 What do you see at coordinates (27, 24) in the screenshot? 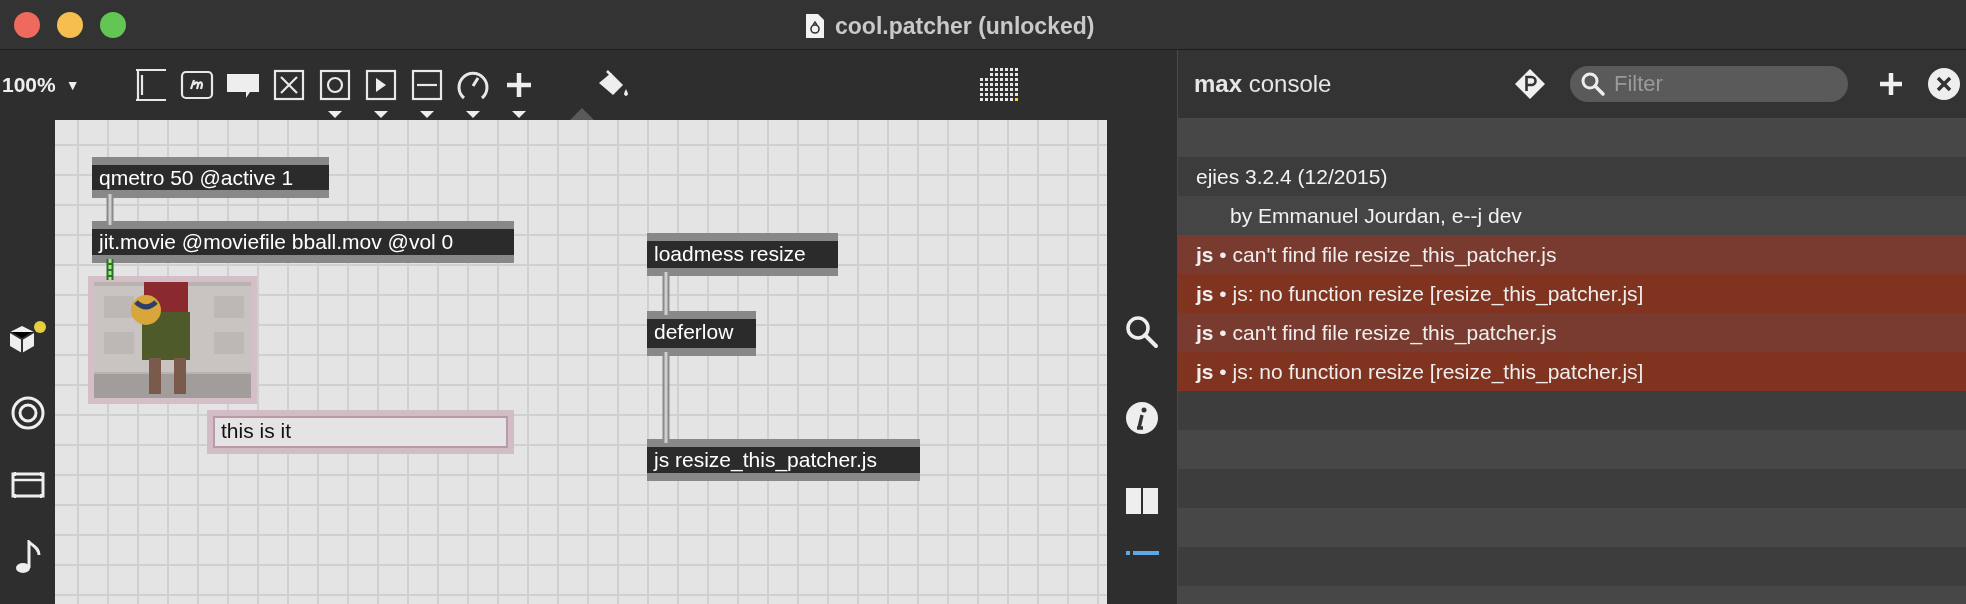
I see `close-button` at bounding box center [27, 24].